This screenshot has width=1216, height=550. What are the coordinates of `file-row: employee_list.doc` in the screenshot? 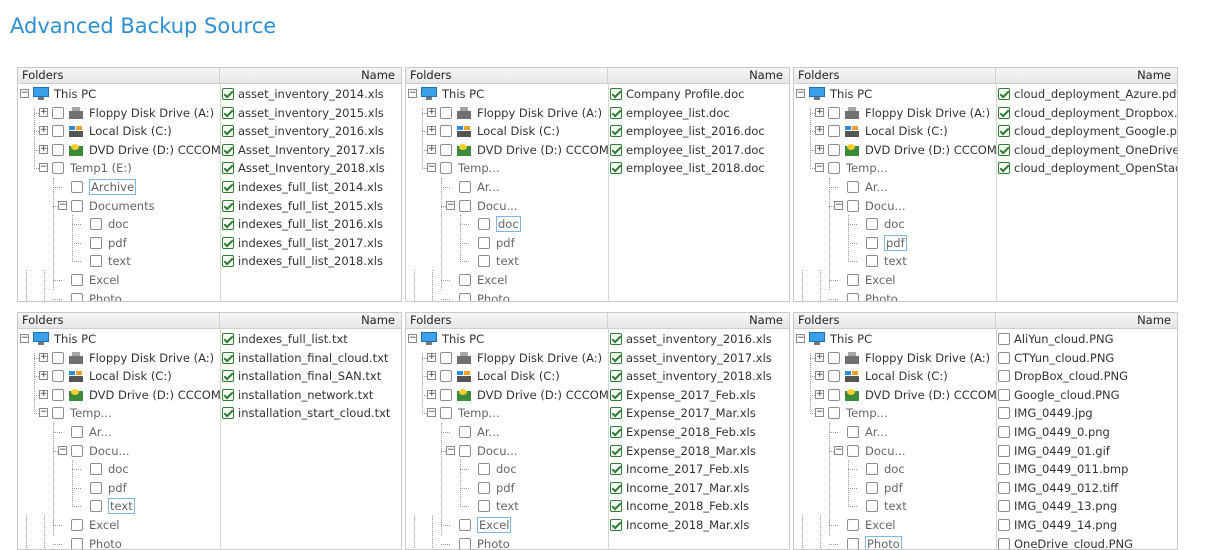 It's located at (699, 113).